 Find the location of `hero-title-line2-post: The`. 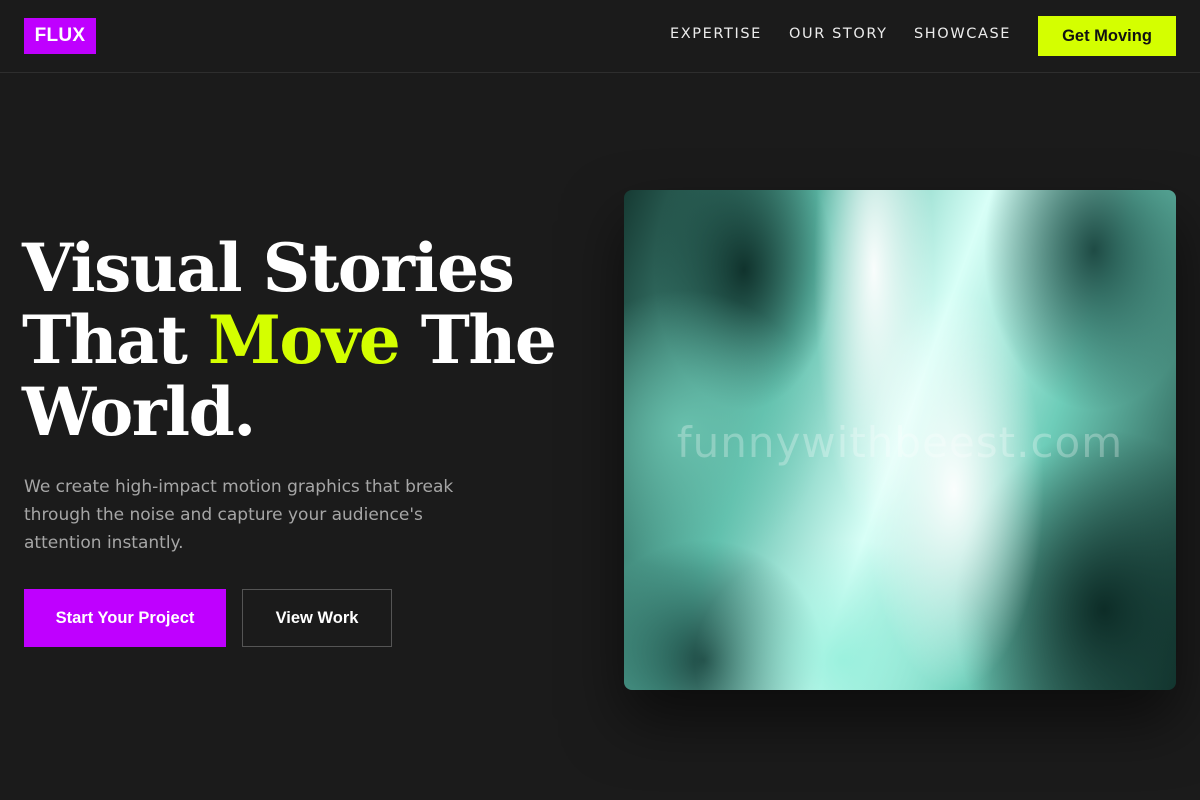

hero-title-line2-post: The is located at coordinates (478, 340).